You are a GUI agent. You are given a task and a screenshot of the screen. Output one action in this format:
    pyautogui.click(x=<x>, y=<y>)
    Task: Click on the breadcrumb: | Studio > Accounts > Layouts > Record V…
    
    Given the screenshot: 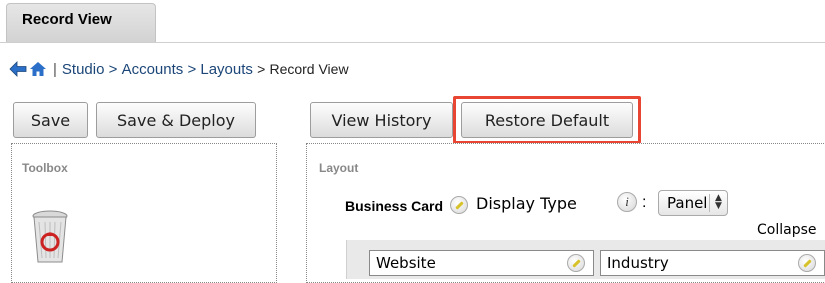 What is the action you would take?
    pyautogui.click(x=179, y=69)
    